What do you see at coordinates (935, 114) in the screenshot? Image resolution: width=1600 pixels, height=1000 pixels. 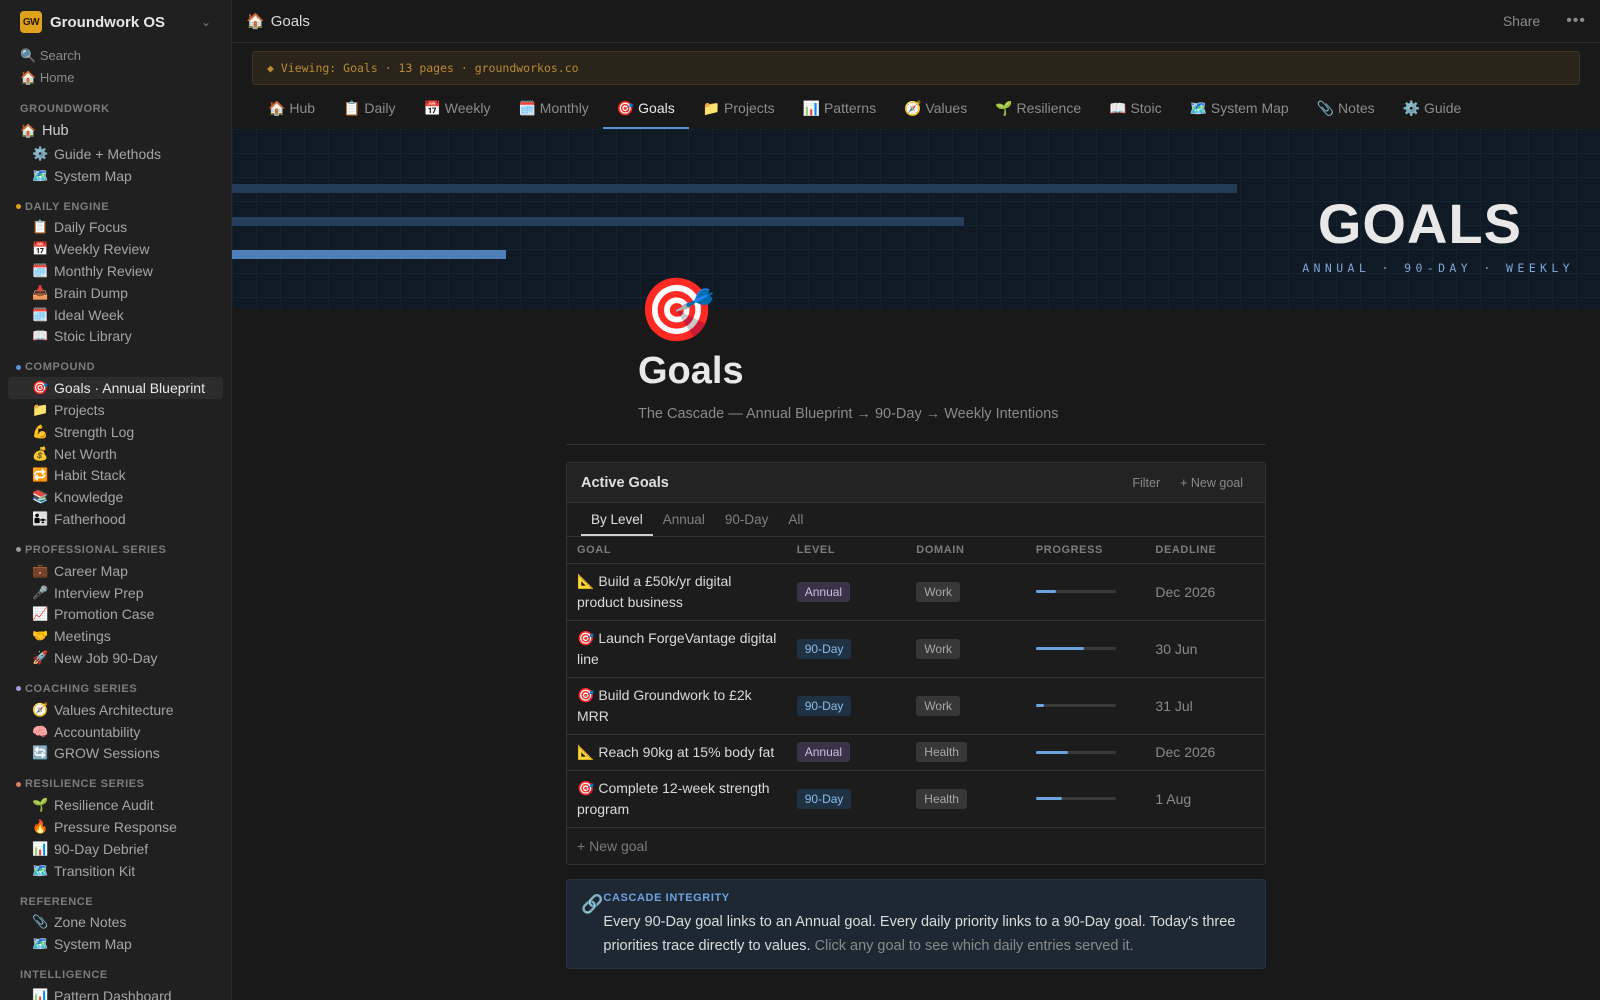 I see `tab-values: 🧭 Values` at bounding box center [935, 114].